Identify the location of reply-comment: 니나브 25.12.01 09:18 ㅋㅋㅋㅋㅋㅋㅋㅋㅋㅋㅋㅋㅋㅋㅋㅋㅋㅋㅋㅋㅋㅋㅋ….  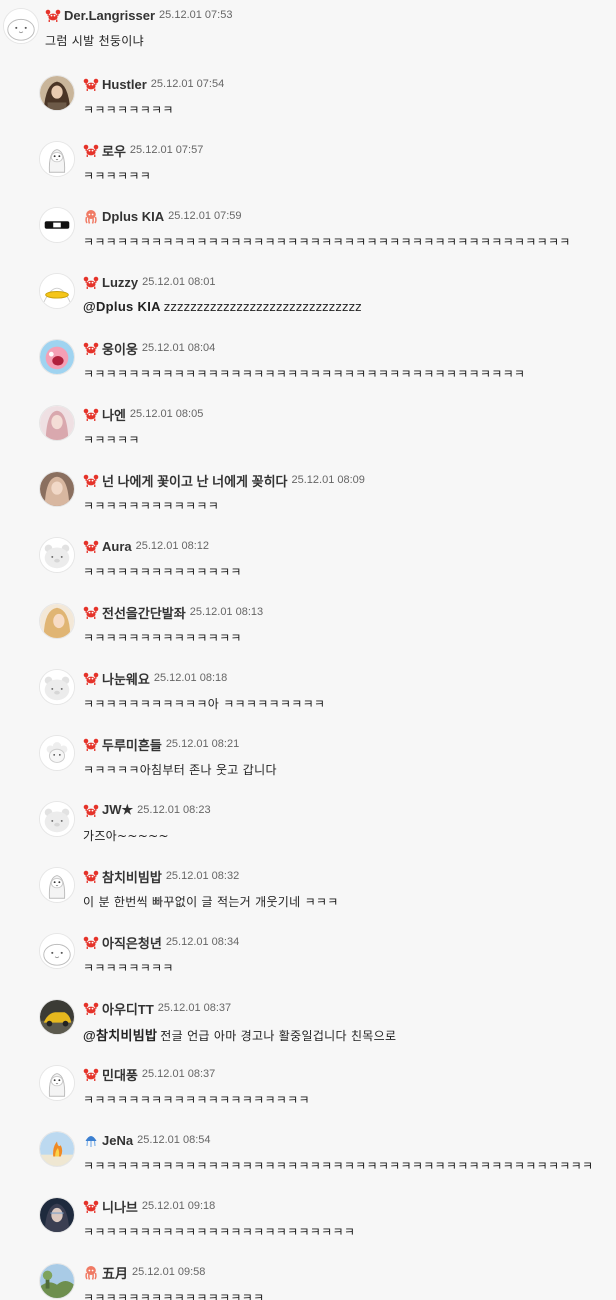
(308, 1221).